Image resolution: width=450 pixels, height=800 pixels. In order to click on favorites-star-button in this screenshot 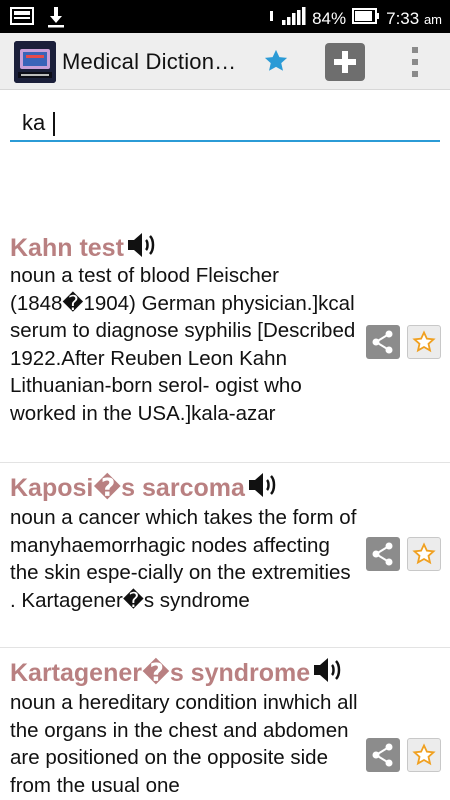, I will do `click(276, 61)`.